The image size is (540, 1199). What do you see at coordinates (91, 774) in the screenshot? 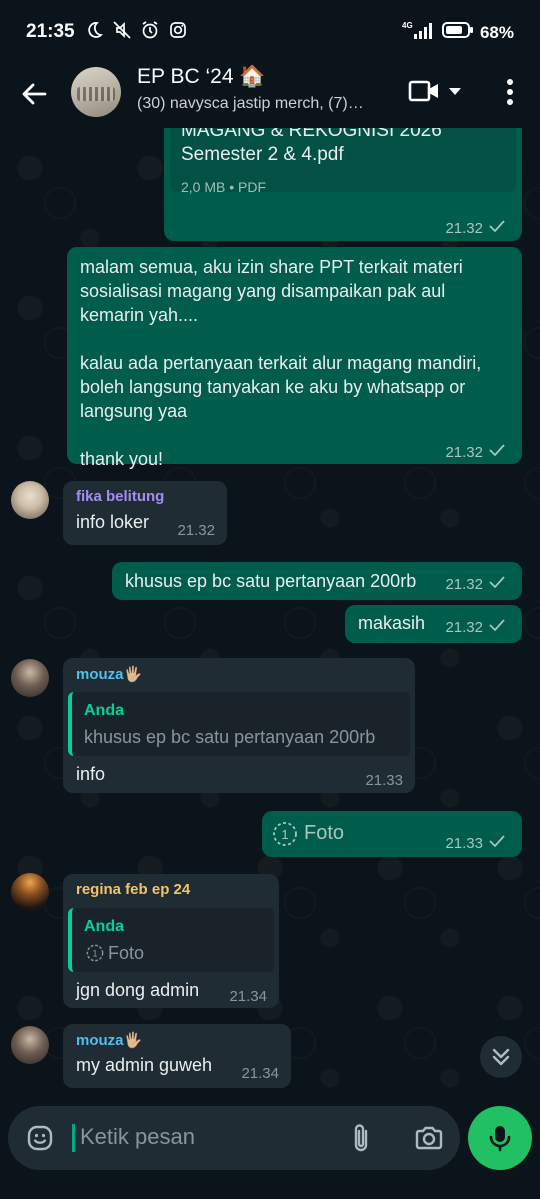
I see `message-text: info` at bounding box center [91, 774].